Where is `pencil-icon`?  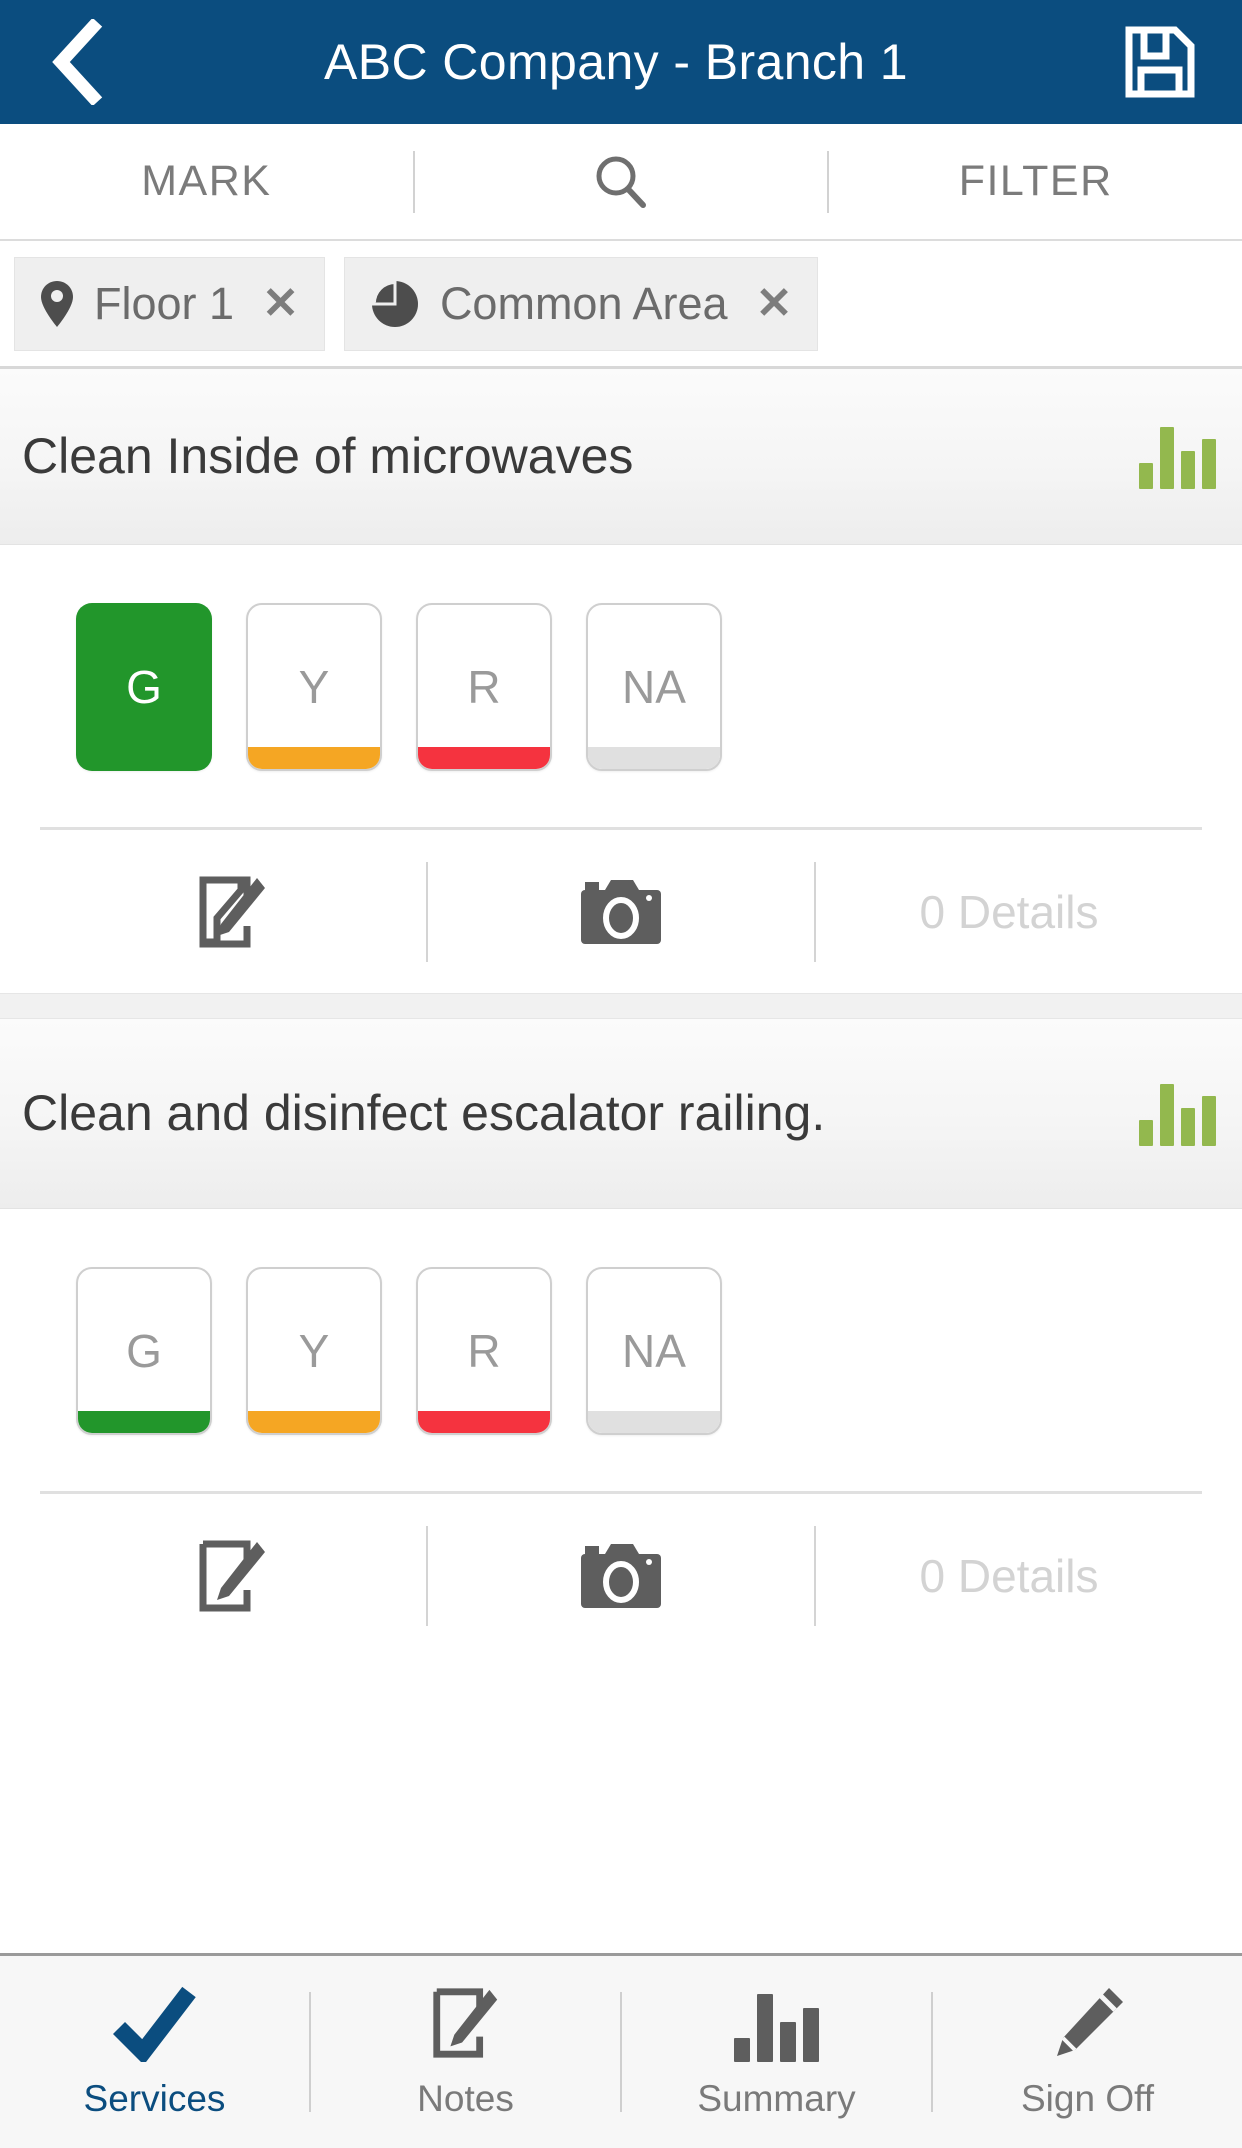 pencil-icon is located at coordinates (1088, 2023).